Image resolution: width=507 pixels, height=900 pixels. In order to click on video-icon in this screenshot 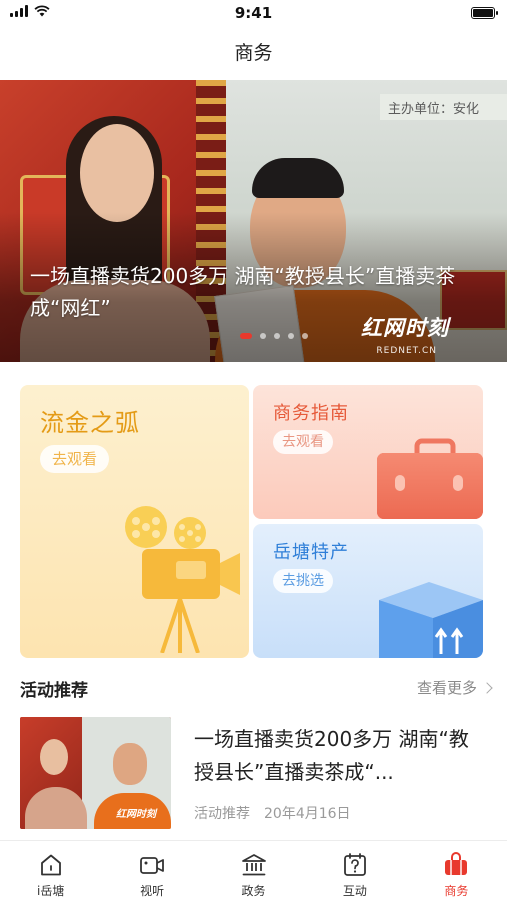, I will do `click(152, 865)`.